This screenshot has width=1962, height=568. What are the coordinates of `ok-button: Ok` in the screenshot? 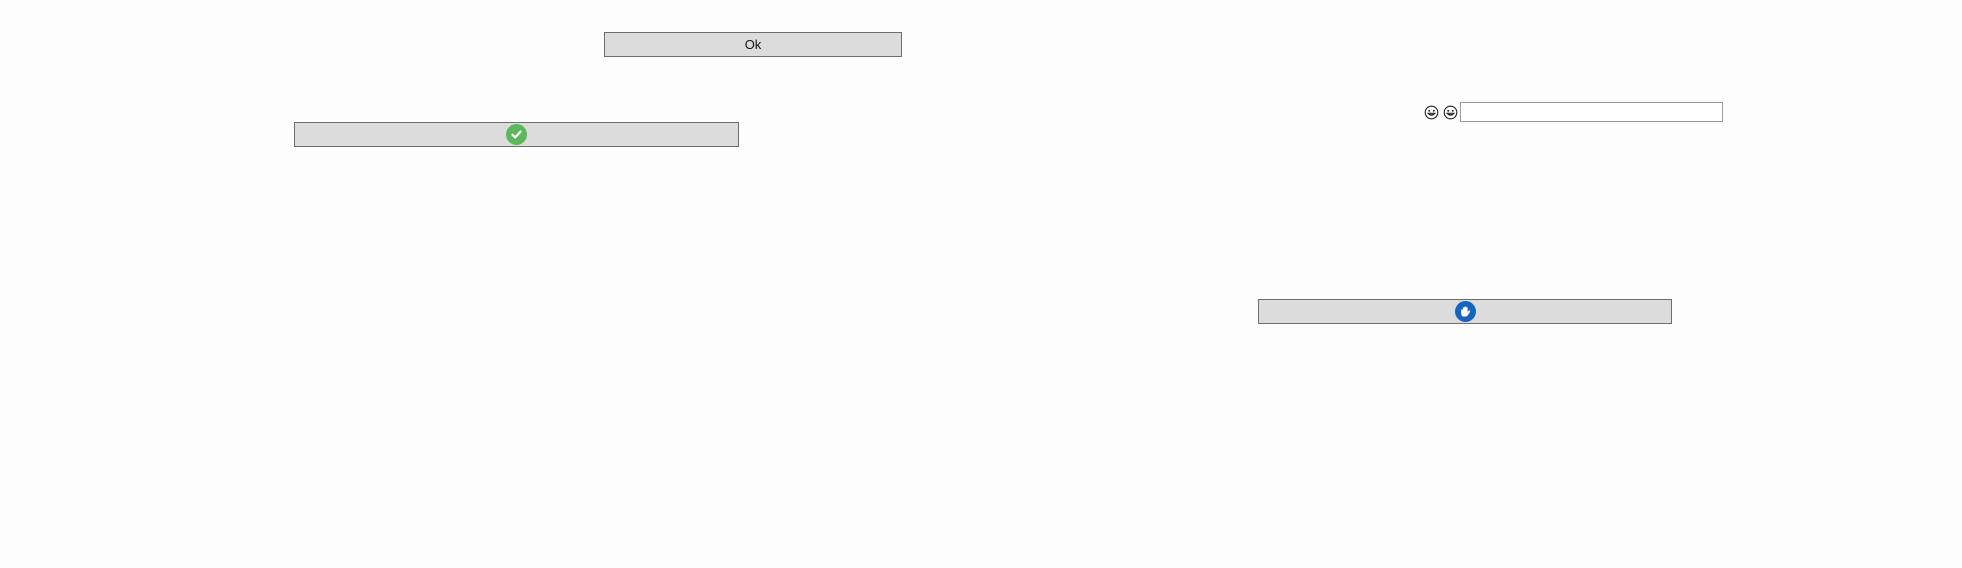 It's located at (753, 44).